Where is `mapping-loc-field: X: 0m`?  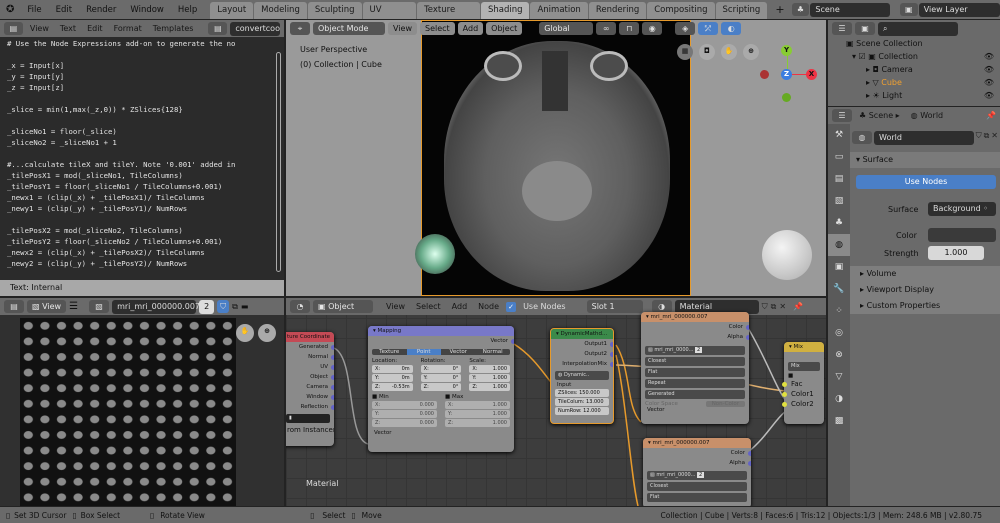
mapping-loc-field: X: 0m is located at coordinates (392, 369).